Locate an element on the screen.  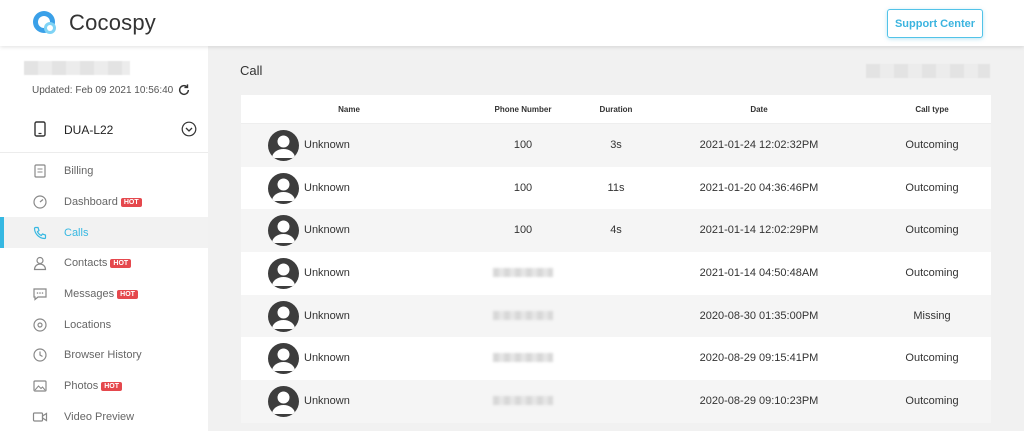
column-header-name: Name is located at coordinates (349, 109).